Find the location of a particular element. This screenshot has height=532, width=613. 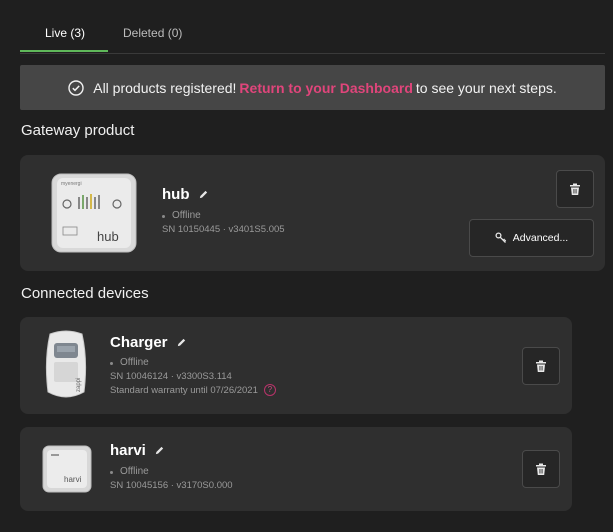

hub-device-image: myenergi hub is located at coordinates (94, 213).